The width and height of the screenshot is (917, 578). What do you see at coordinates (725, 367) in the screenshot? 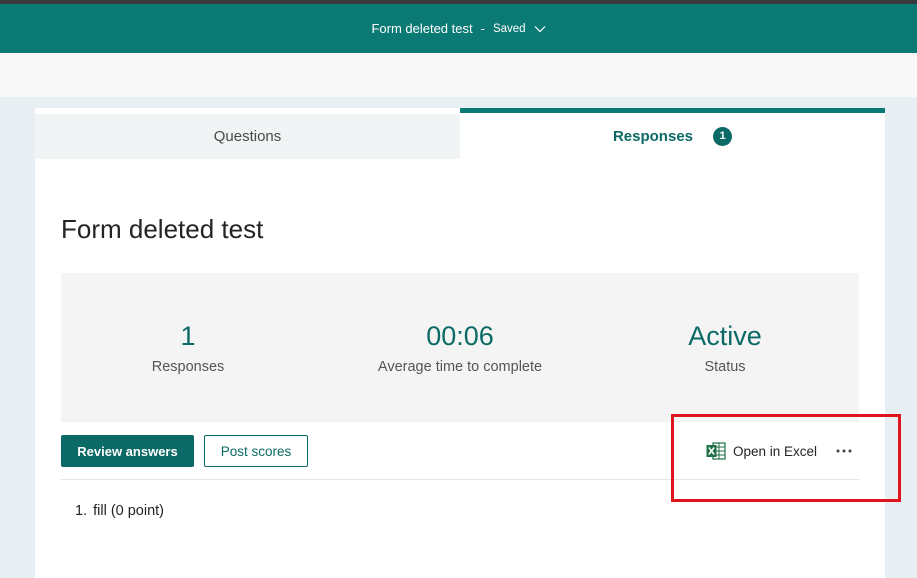
I see `stat-status-label: Status` at bounding box center [725, 367].